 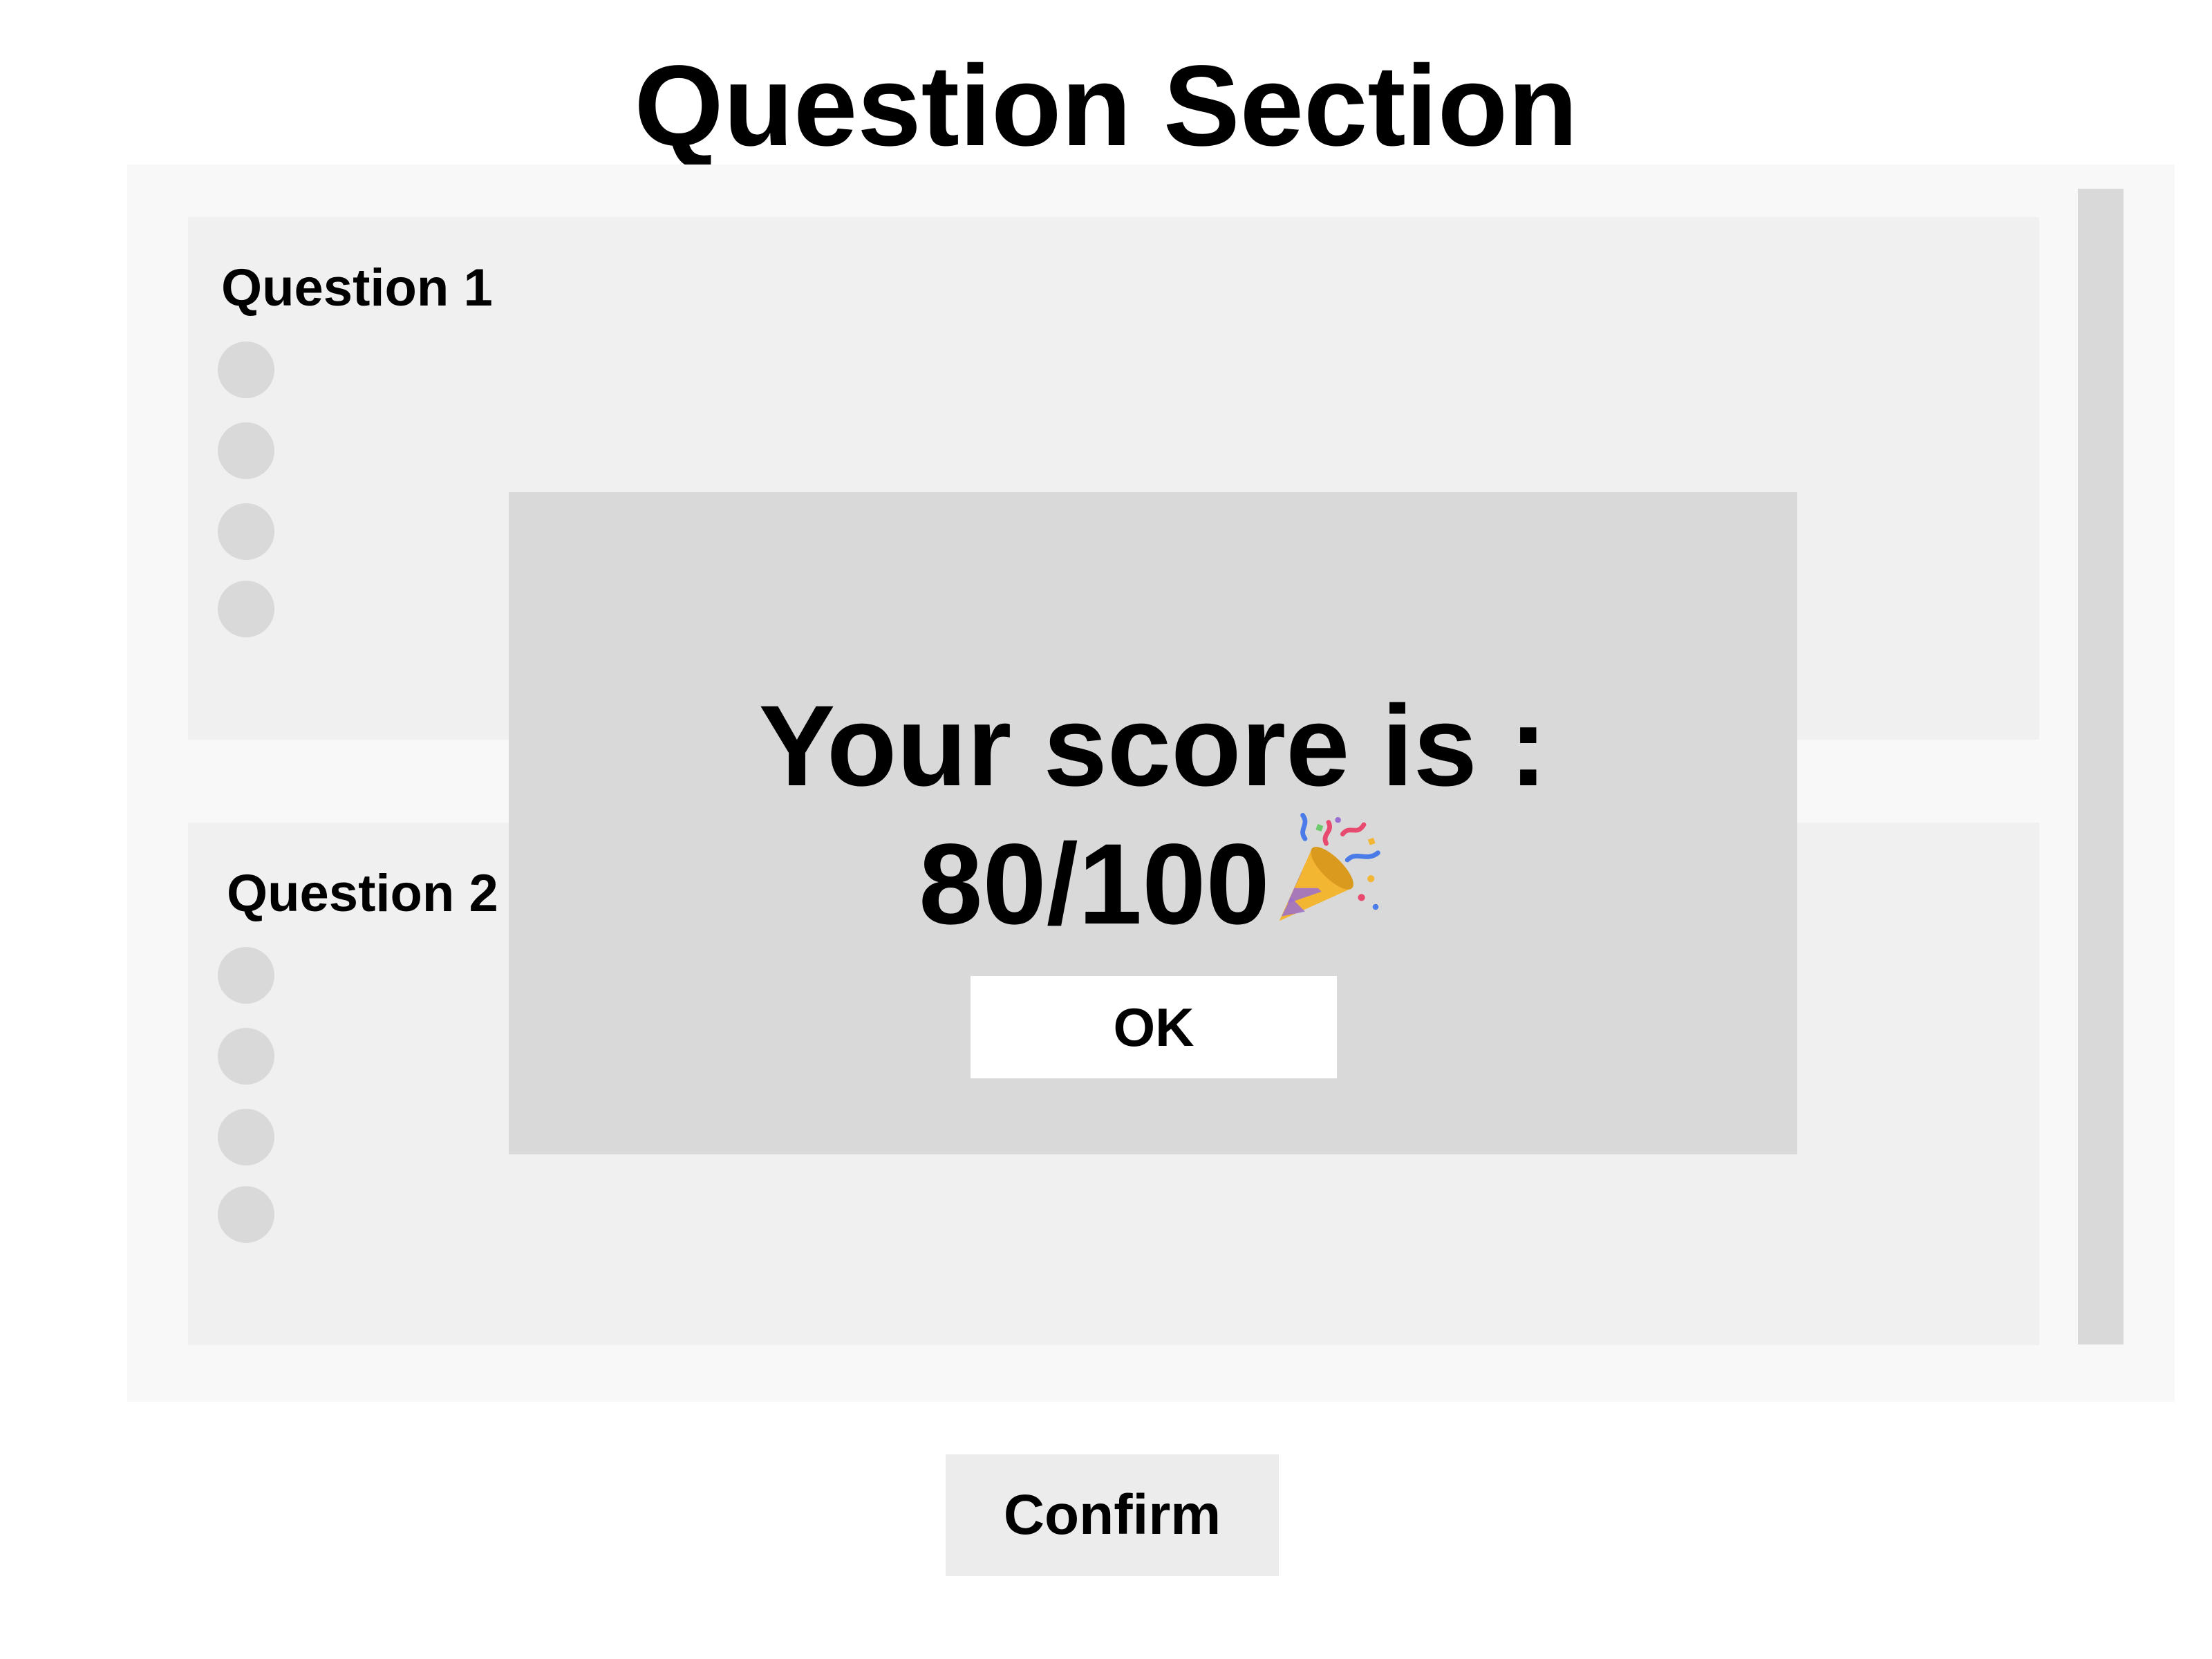 I want to click on score-value-line: 80/100, so click(x=1153, y=882).